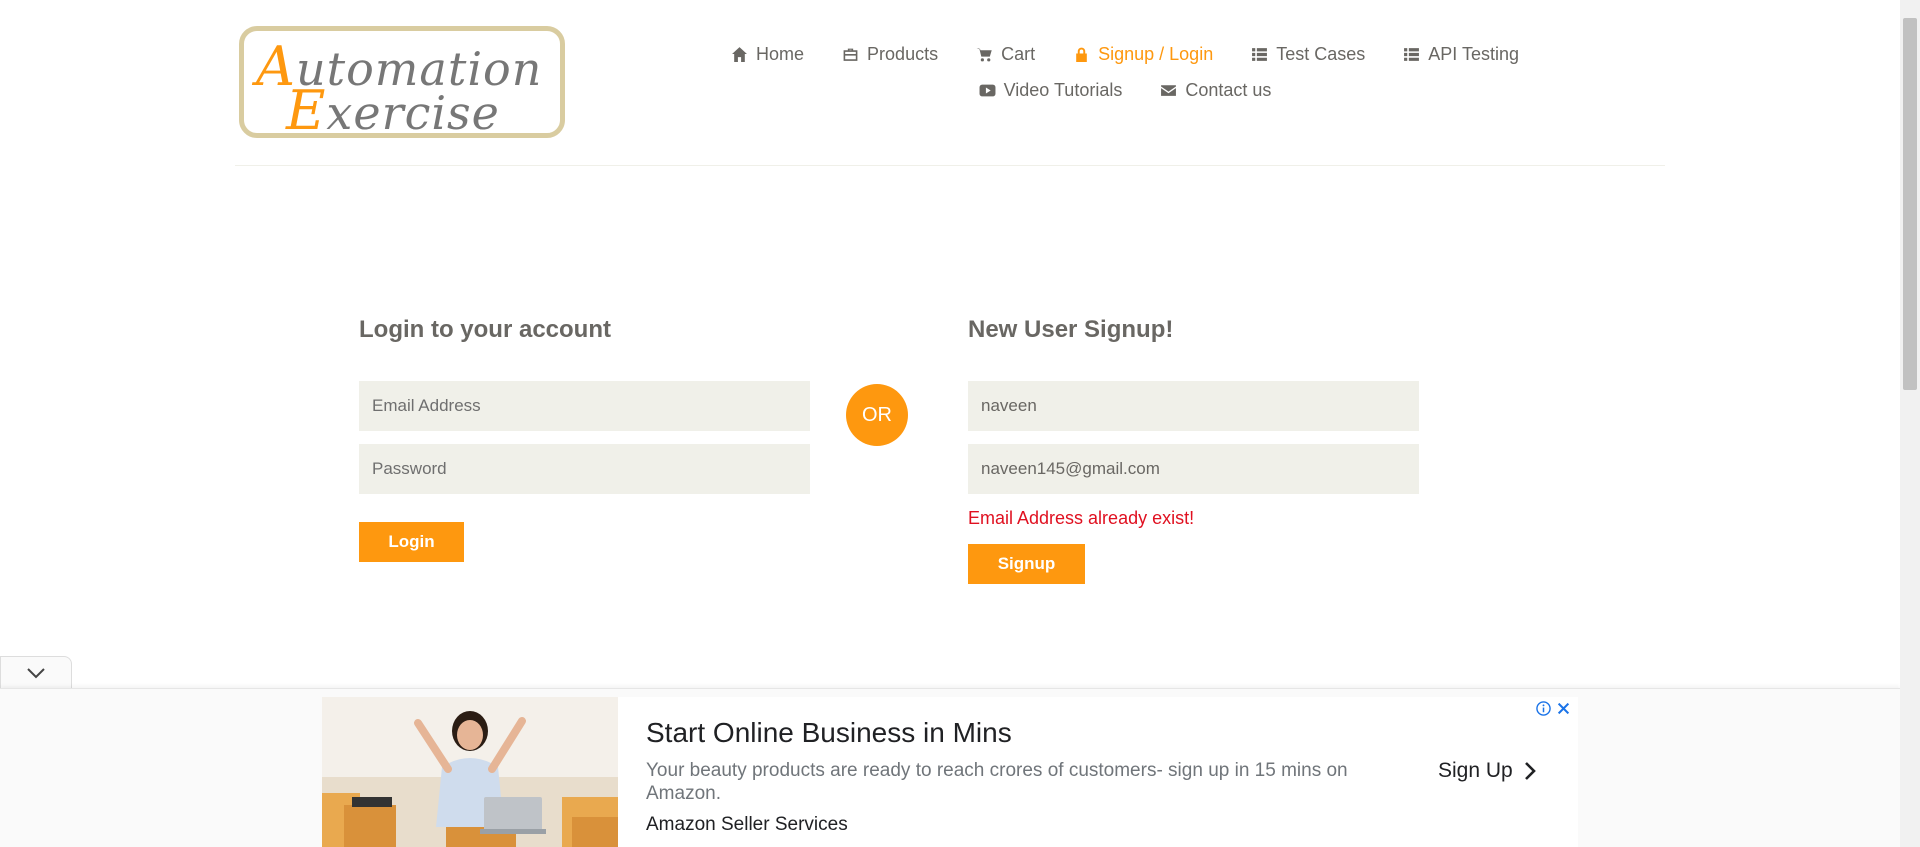  I want to click on signup-name-input, so click(1193, 406).